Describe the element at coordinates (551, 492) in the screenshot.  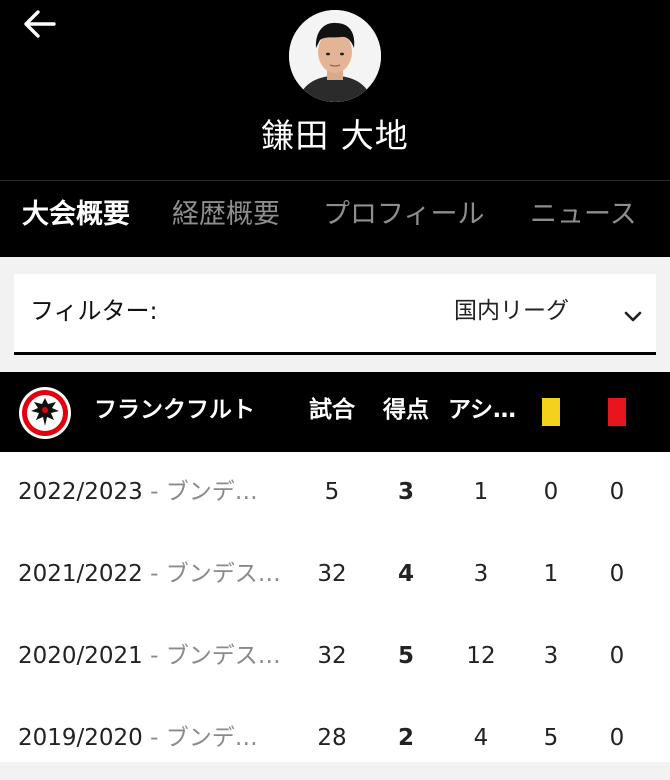
I see `yellow-cards-cell: 0` at that location.